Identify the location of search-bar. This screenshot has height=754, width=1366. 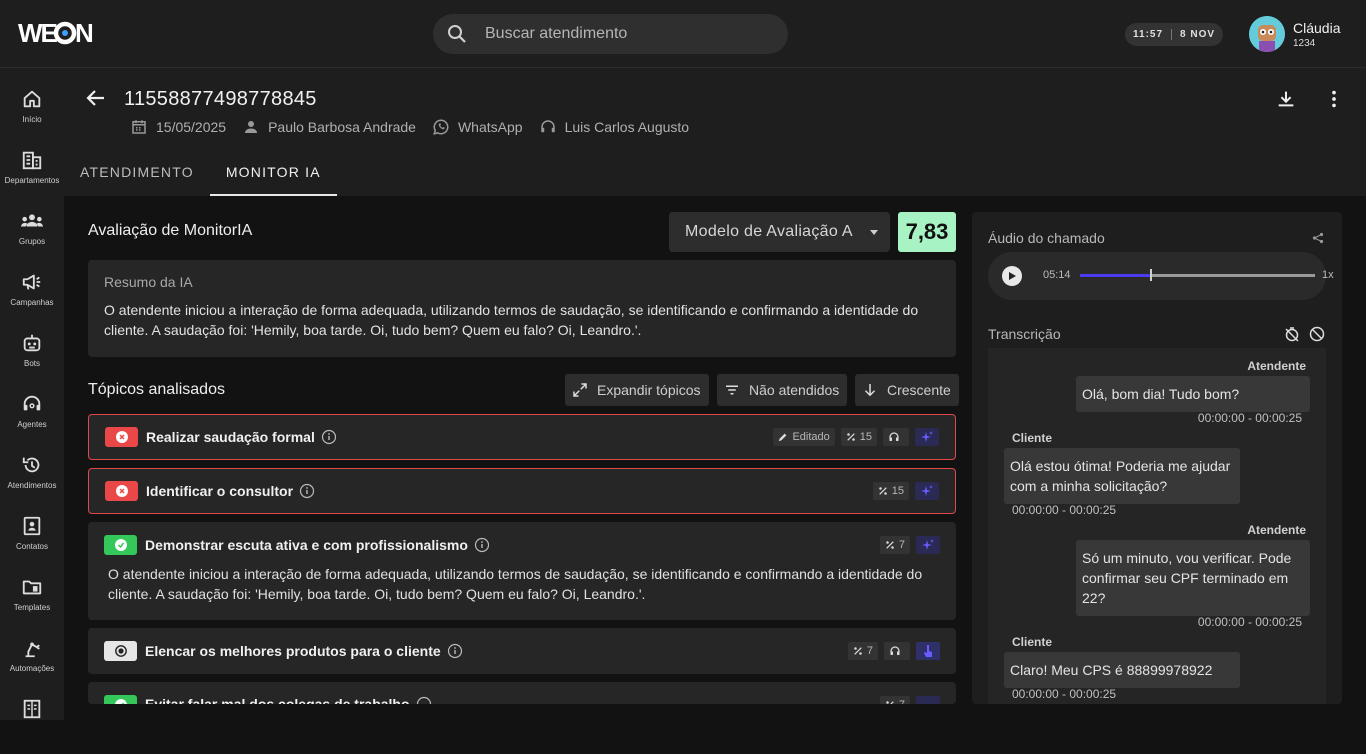
(610, 34).